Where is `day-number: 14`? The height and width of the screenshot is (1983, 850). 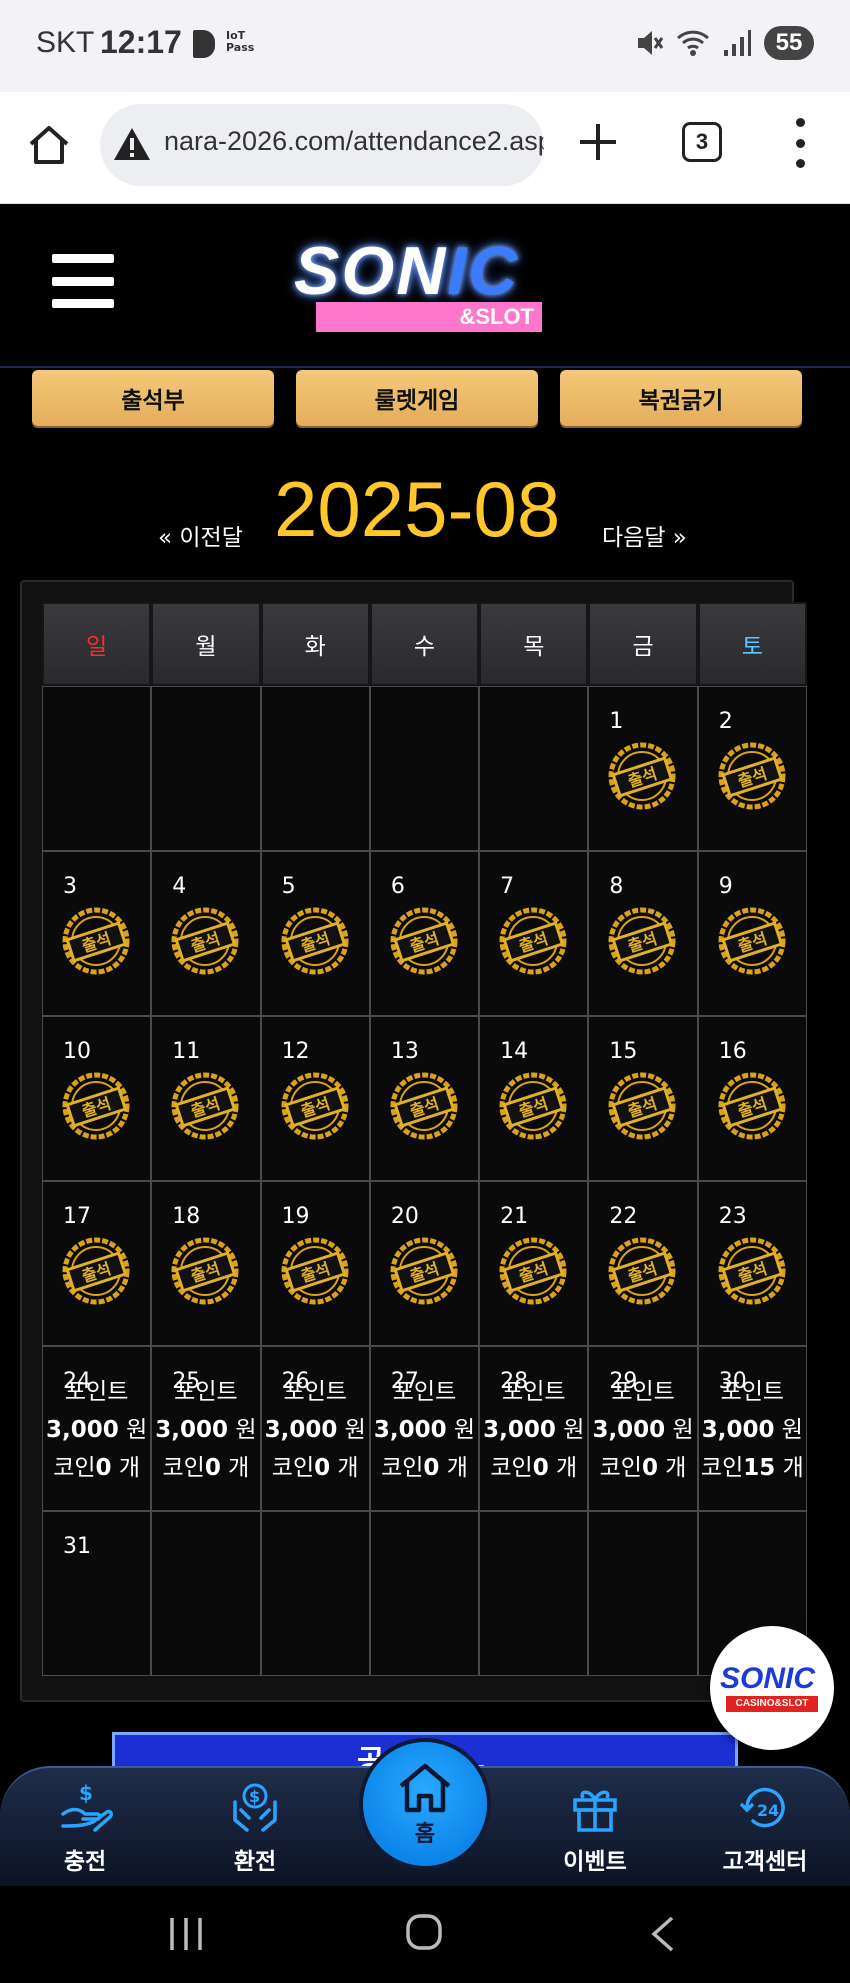 day-number: 14 is located at coordinates (514, 1051).